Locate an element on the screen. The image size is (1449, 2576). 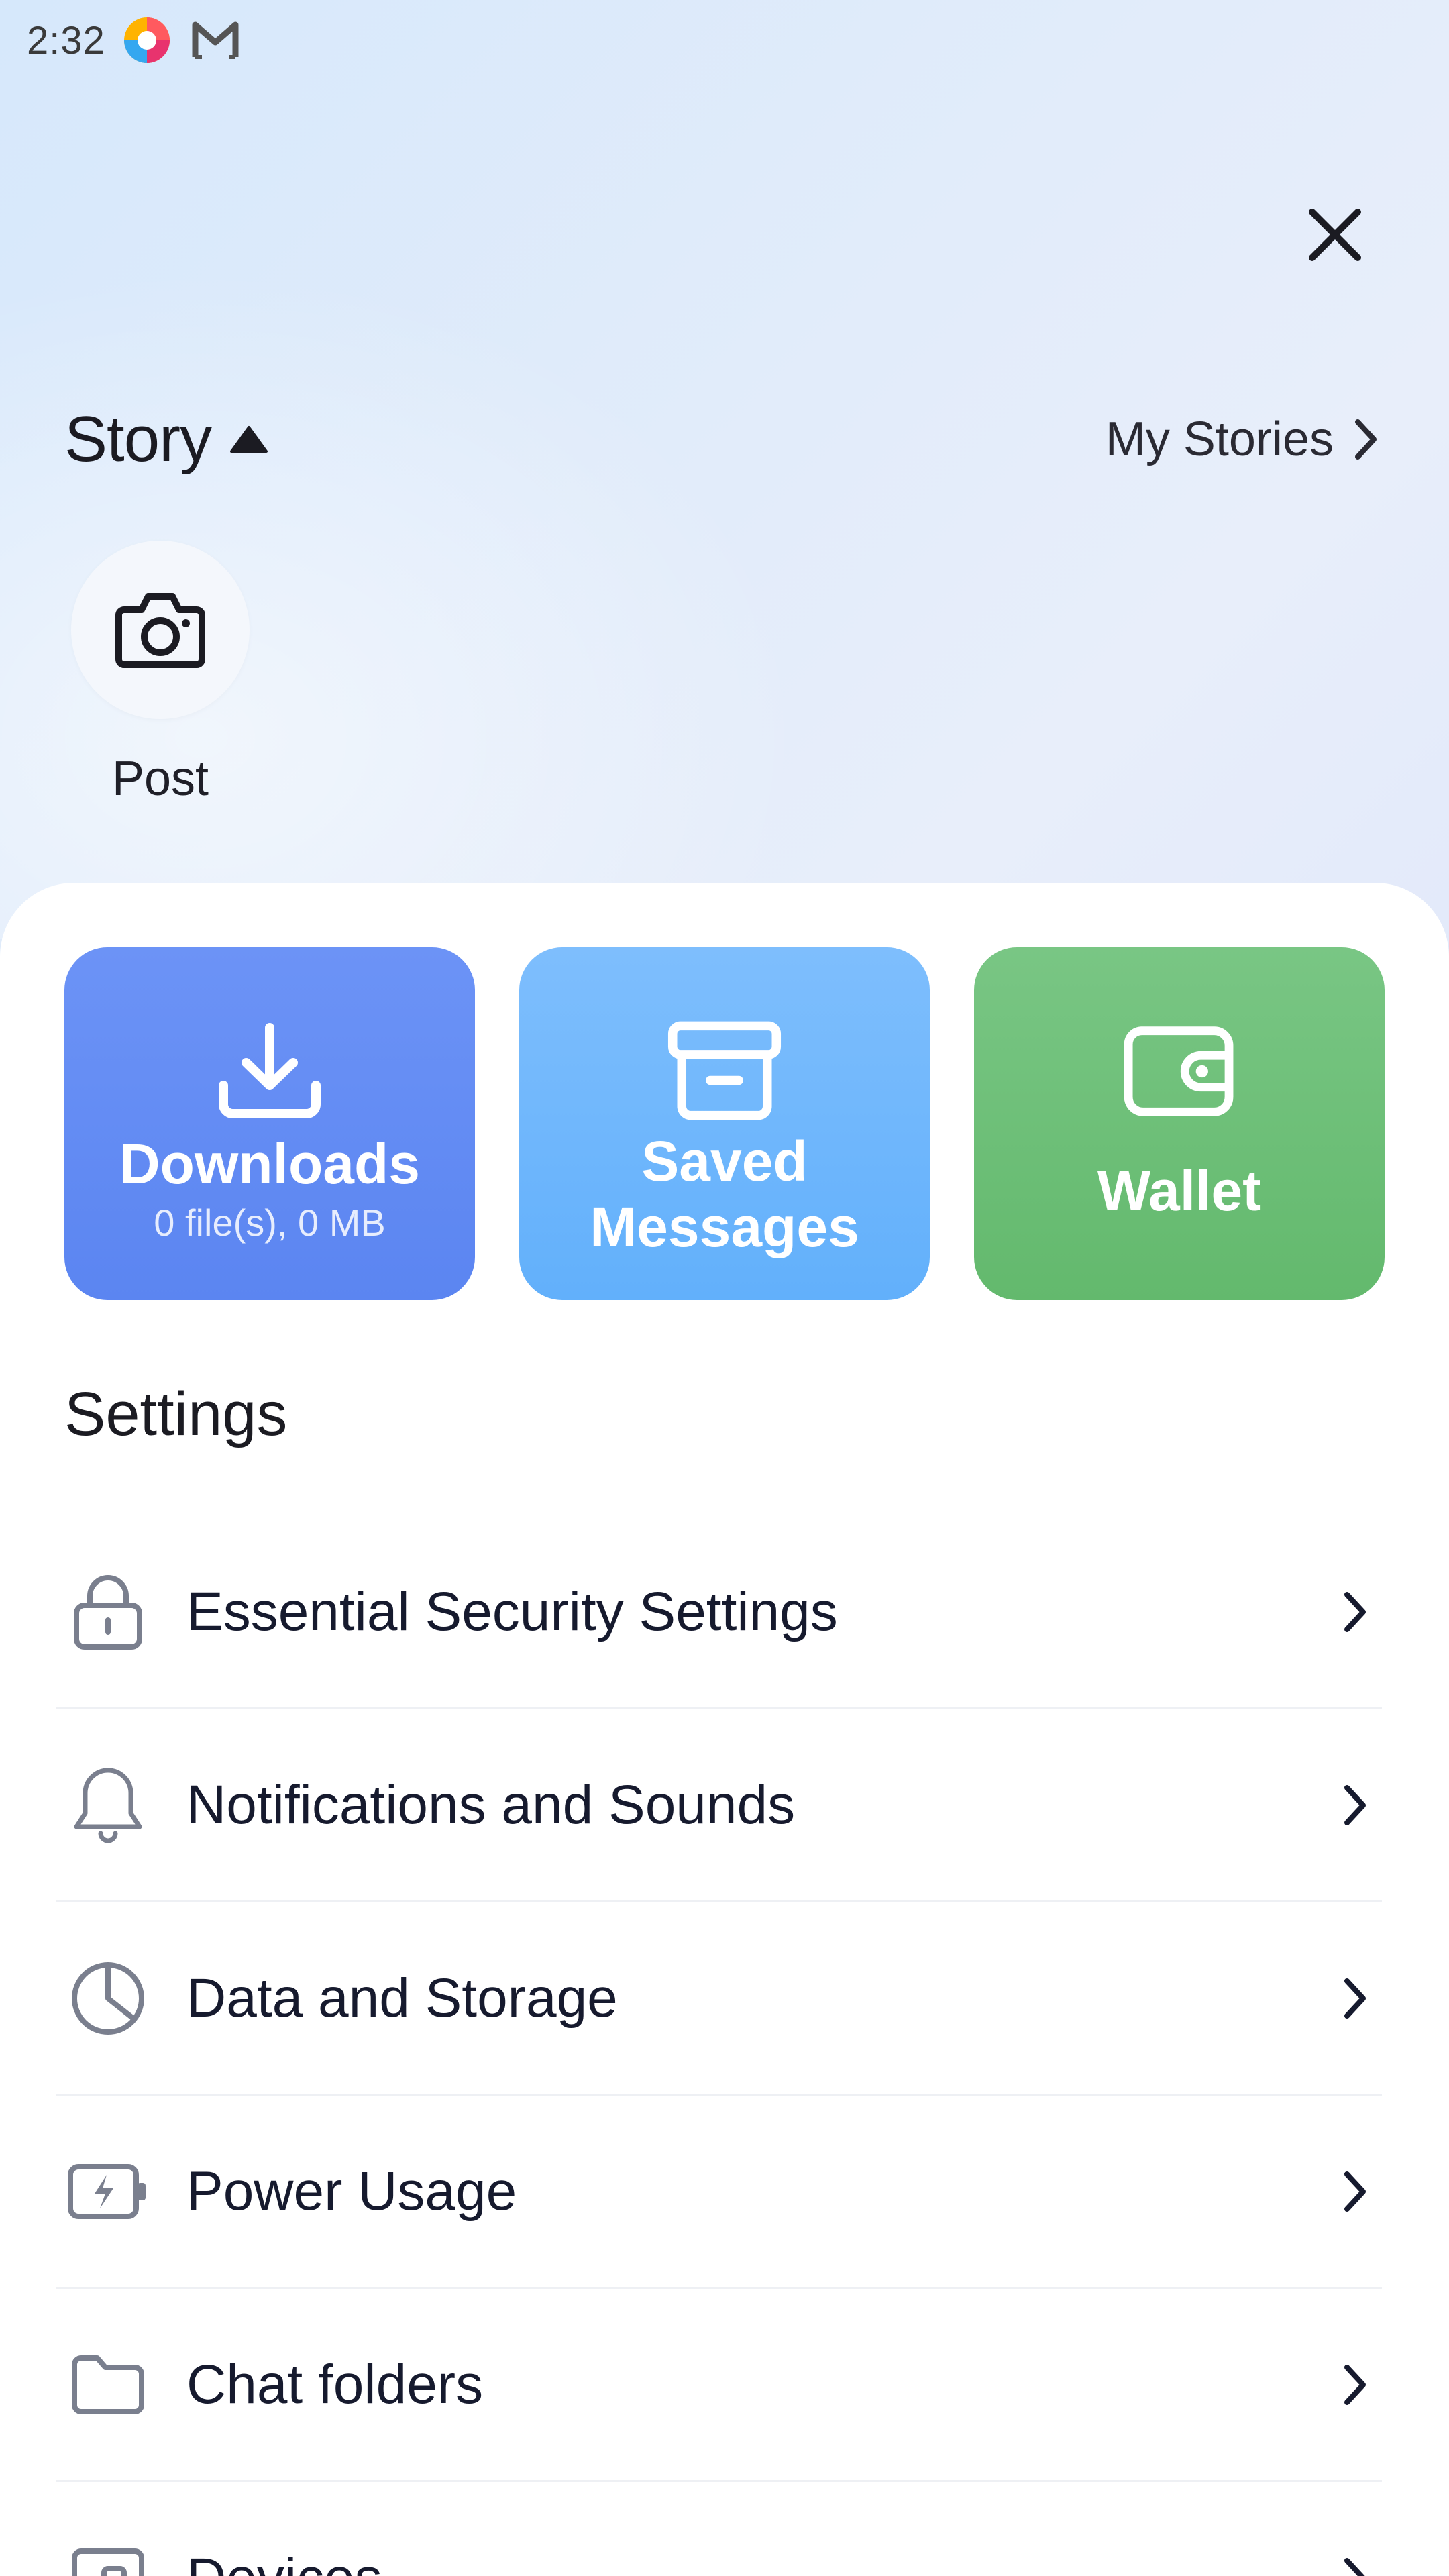
settings-item-notifications: Notifications and Sounds is located at coordinates (719, 1805).